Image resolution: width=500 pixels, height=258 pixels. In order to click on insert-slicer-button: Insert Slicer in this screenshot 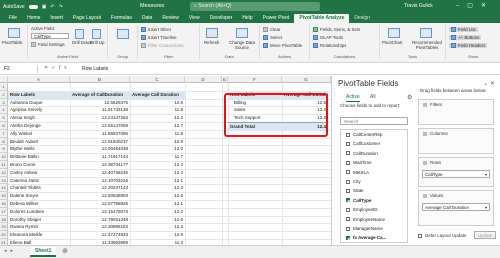, I will do `click(156, 29)`.